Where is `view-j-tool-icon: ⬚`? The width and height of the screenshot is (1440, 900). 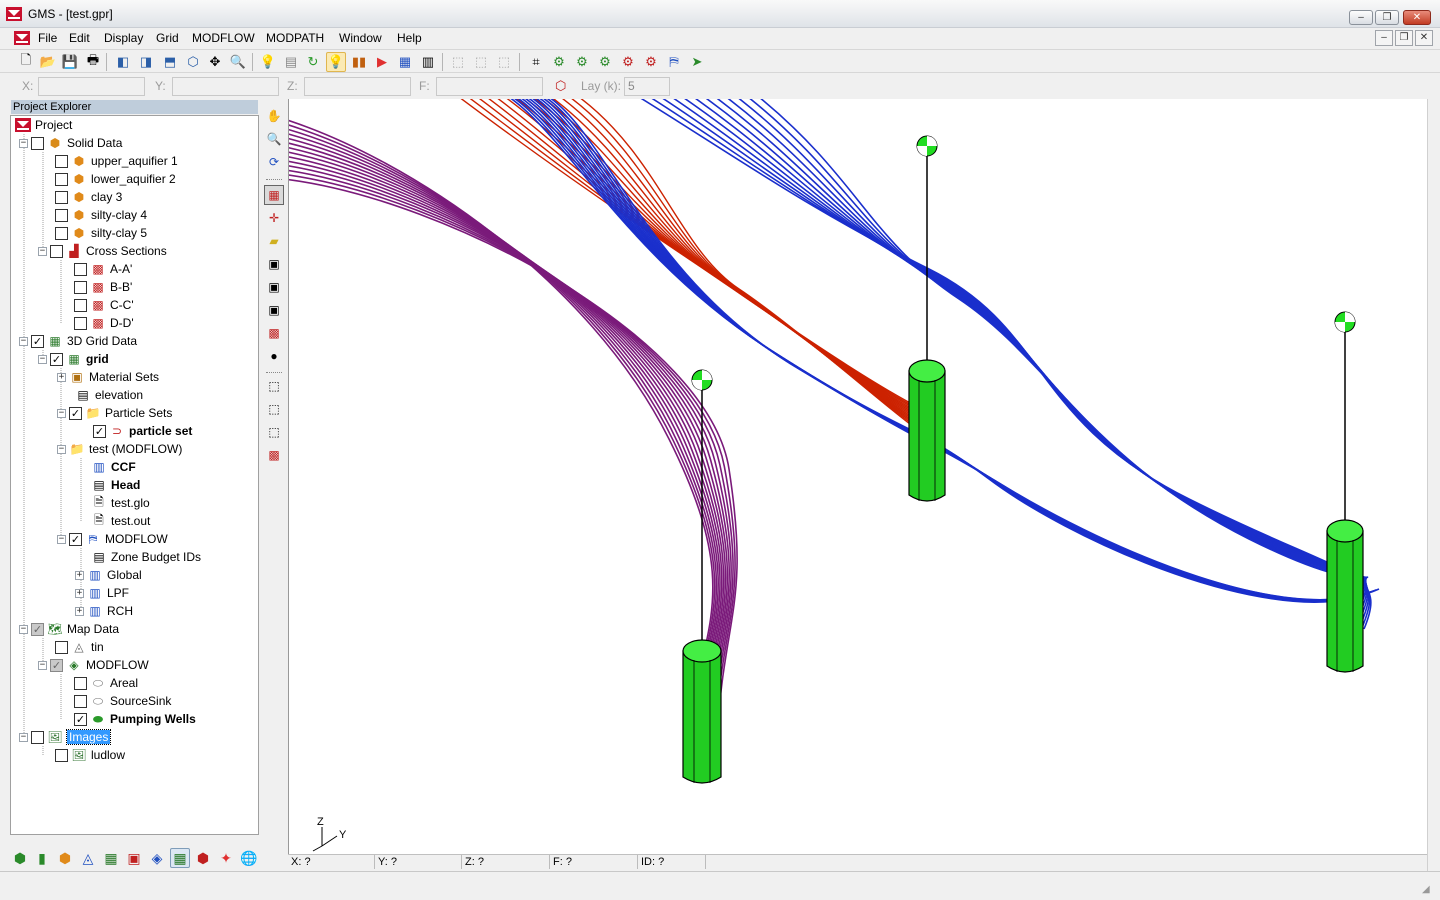 view-j-tool-icon: ⬚ is located at coordinates (274, 409).